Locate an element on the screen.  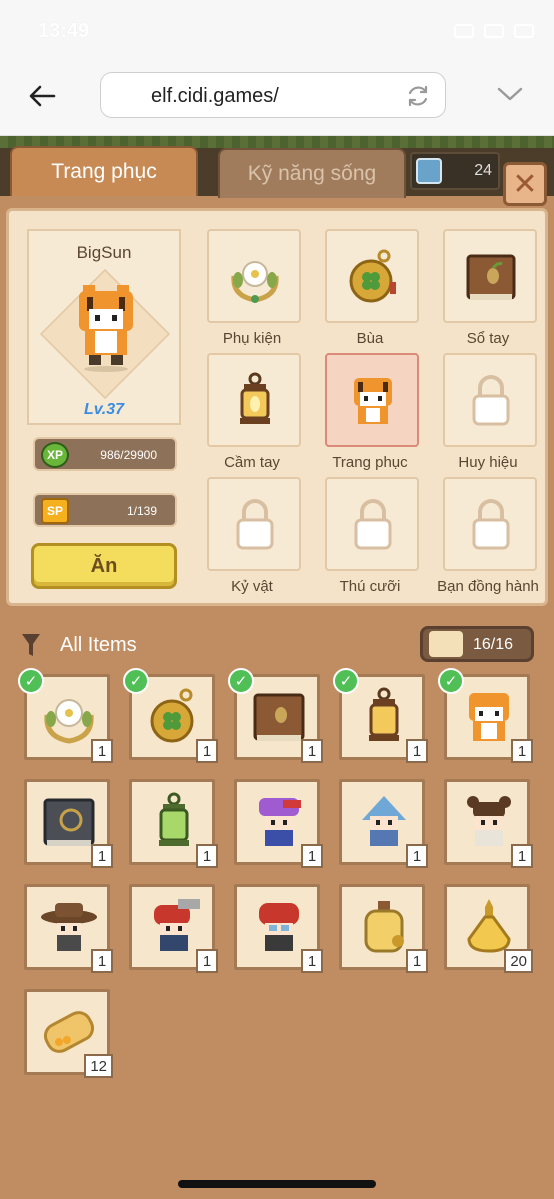
slot-ky-vat is located at coordinates (254, 524).